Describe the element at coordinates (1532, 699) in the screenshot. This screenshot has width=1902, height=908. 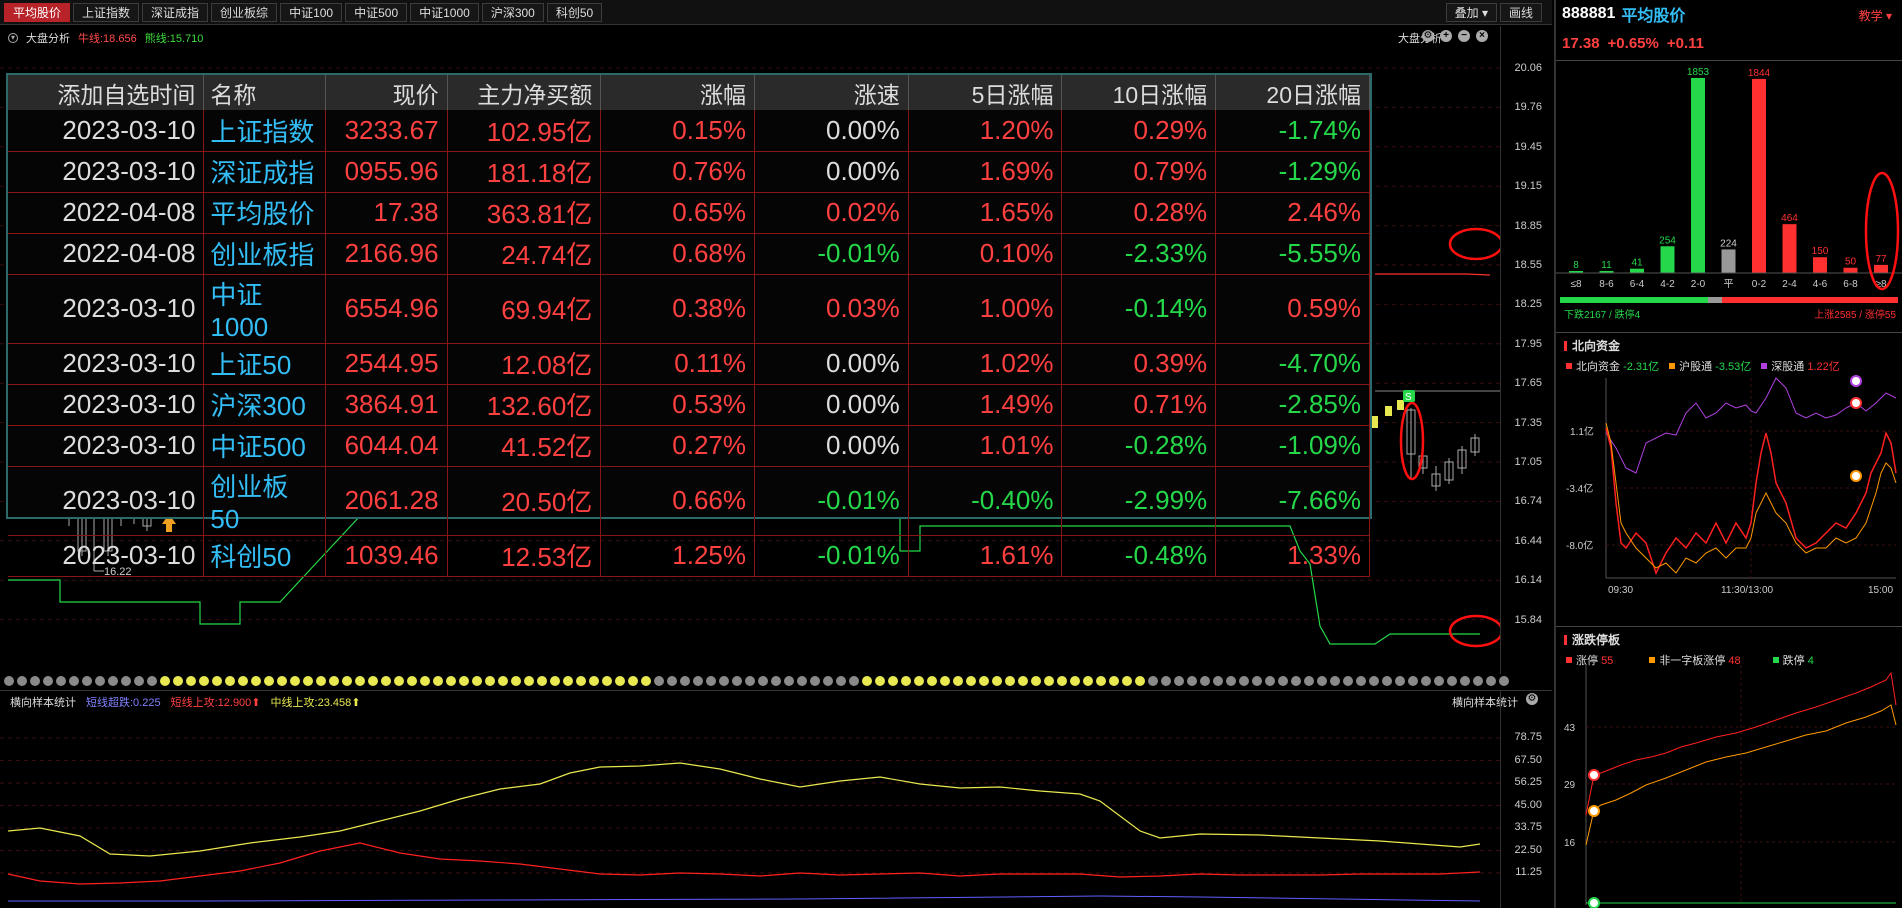
I see `lower-settings-icon: ⚙` at that location.